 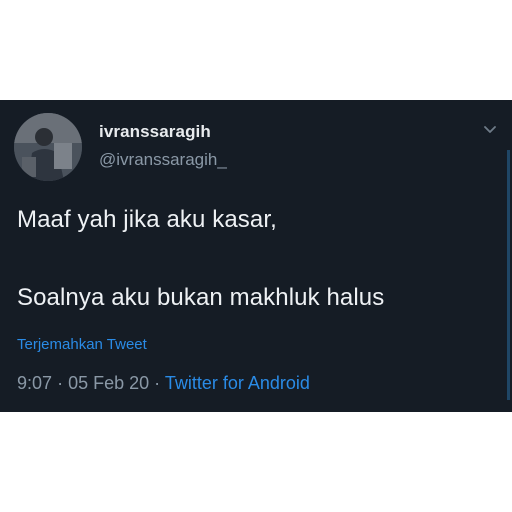 What do you see at coordinates (35, 383) in the screenshot?
I see `tweet-time: 9:07` at bounding box center [35, 383].